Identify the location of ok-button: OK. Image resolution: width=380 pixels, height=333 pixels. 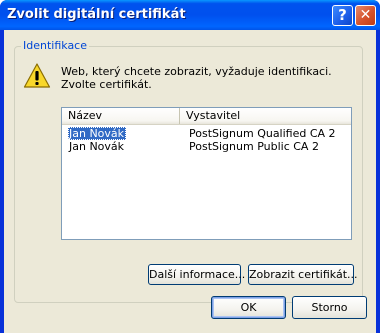
(248, 307).